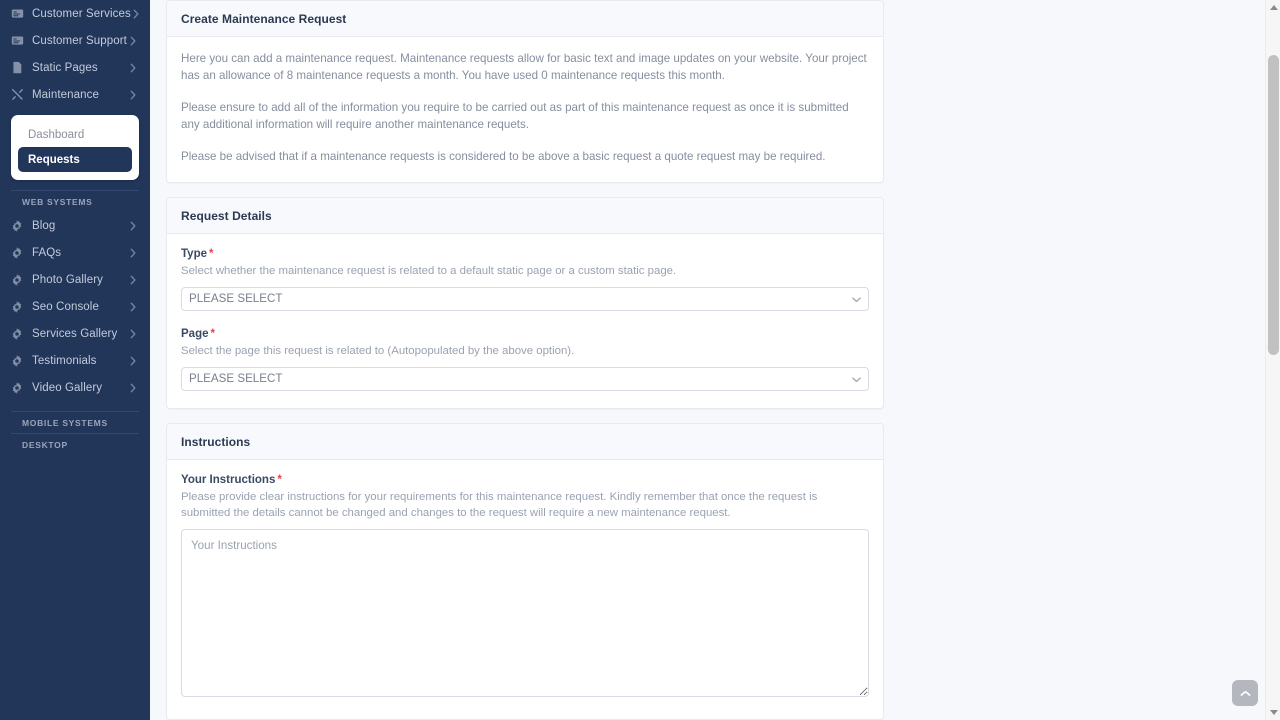 This screenshot has height=720, width=1280. I want to click on card-header: Create Maintenance Request, so click(525, 19).